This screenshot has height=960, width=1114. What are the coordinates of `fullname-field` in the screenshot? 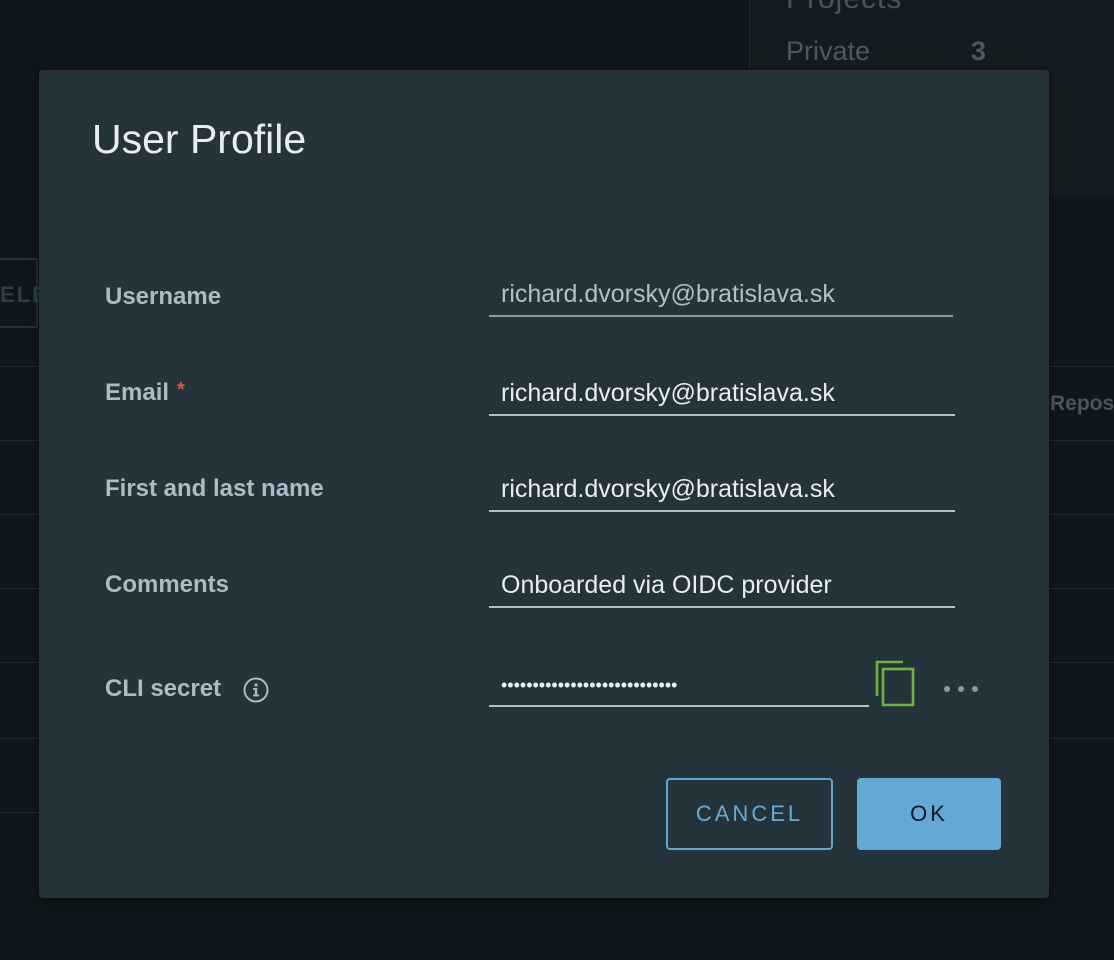 It's located at (722, 492).